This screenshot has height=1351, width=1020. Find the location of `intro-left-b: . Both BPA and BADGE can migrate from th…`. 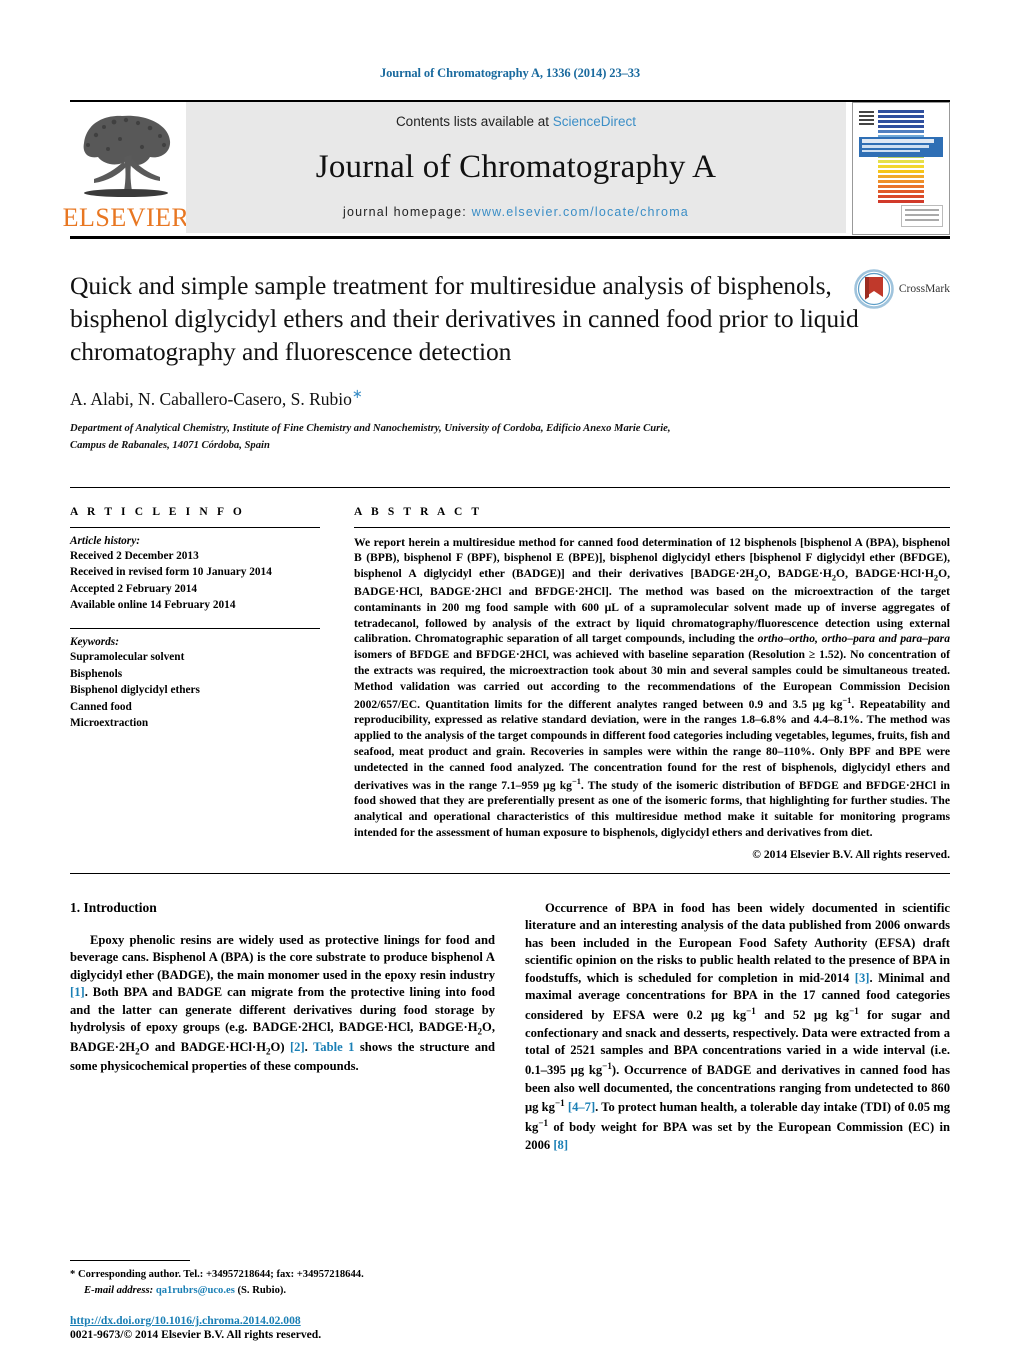

intro-left-b: . Both BPA and BADGE can migrate from th… is located at coordinates (282, 1010).